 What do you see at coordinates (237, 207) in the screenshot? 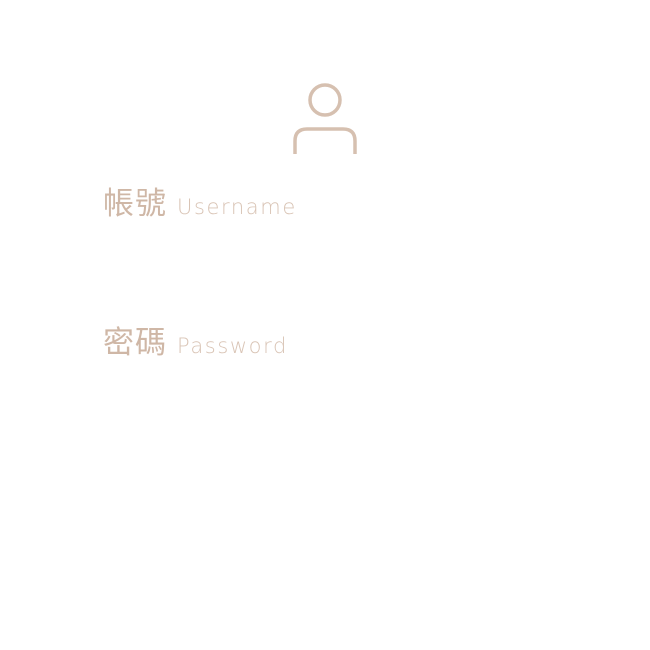
I see `username-label-en: Username` at bounding box center [237, 207].